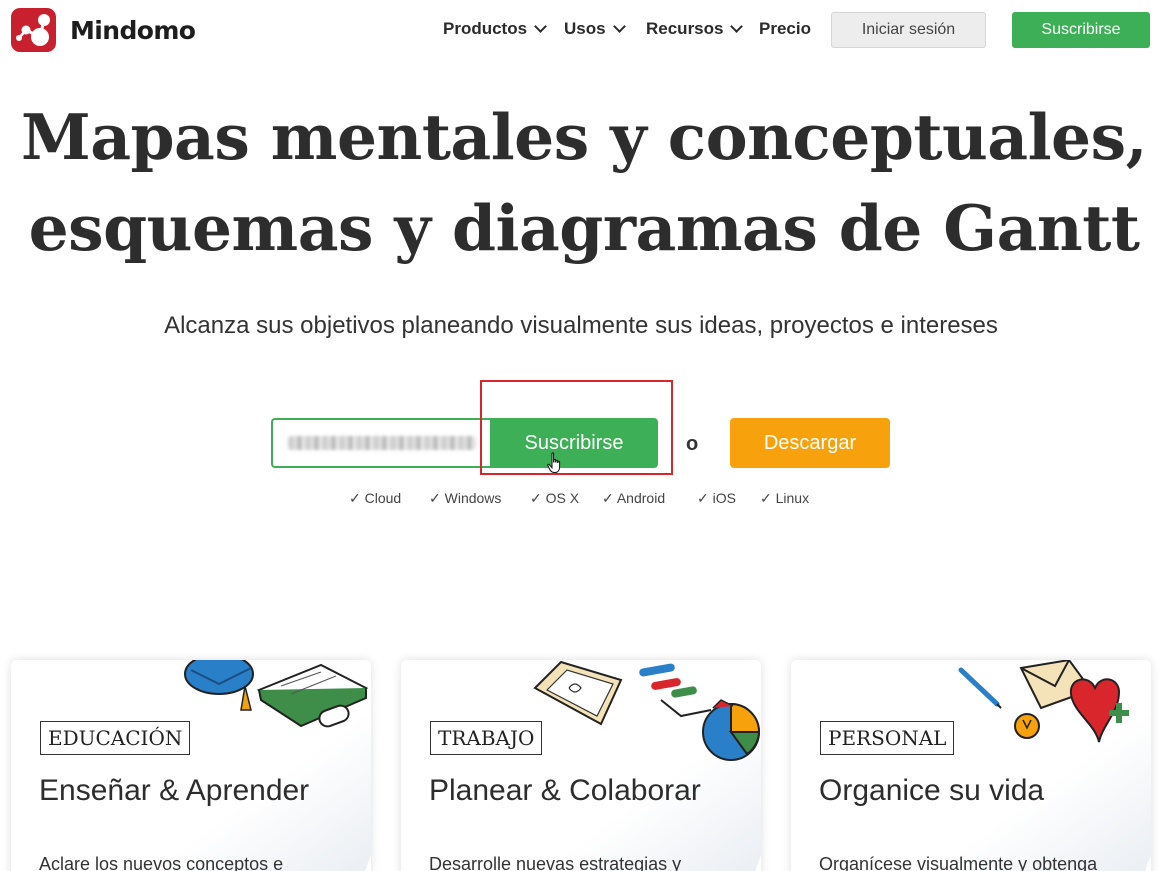 The height and width of the screenshot is (871, 1168). Describe the element at coordinates (647, 710) in the screenshot. I see `work-illustration-icon` at that location.